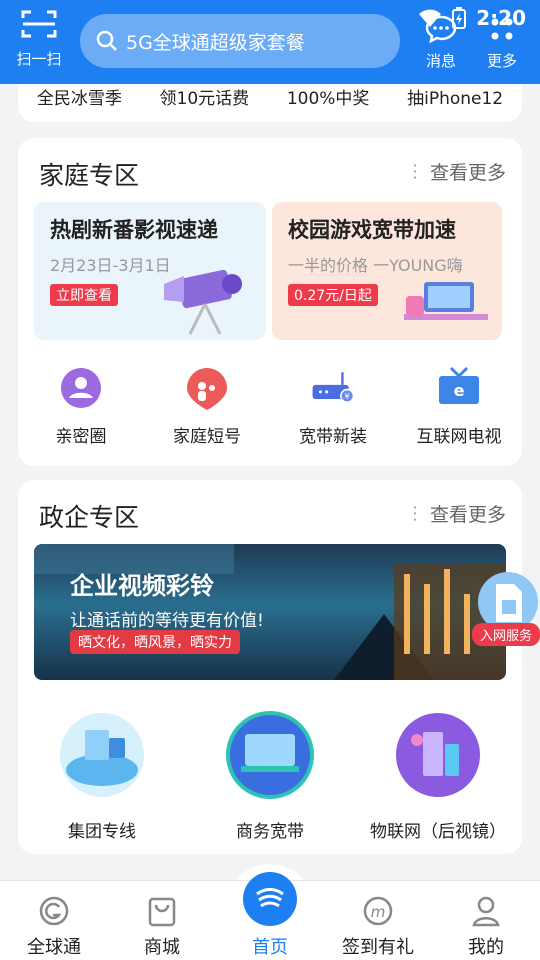  I want to click on family-more-label: 查看更多, so click(467, 173).